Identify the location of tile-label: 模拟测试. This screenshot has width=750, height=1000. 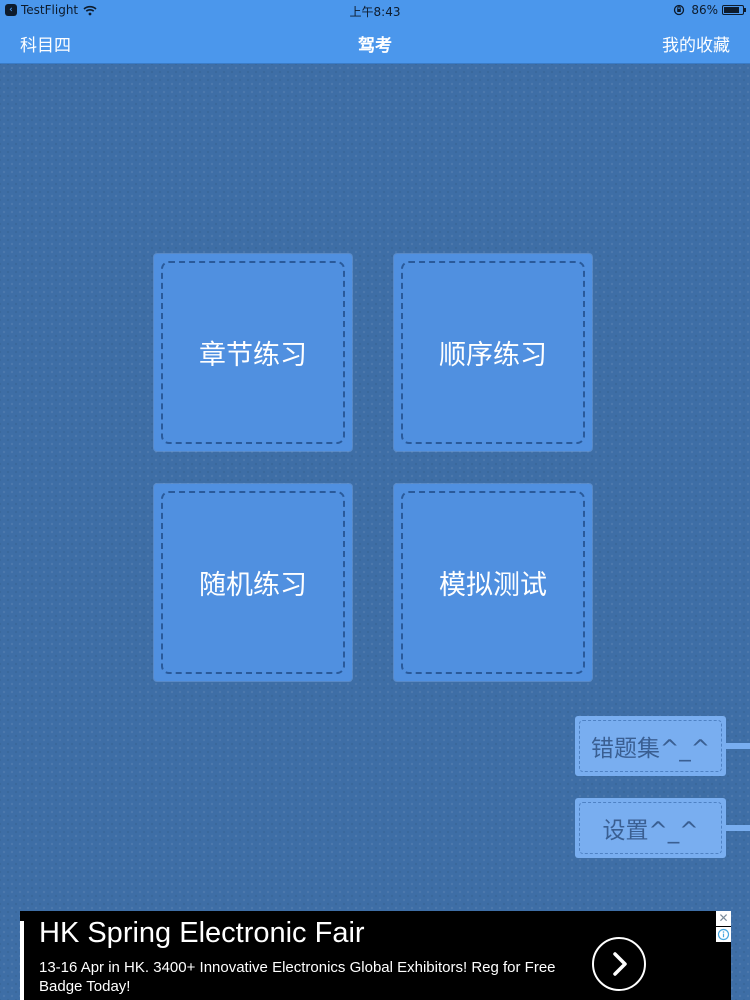
(493, 582).